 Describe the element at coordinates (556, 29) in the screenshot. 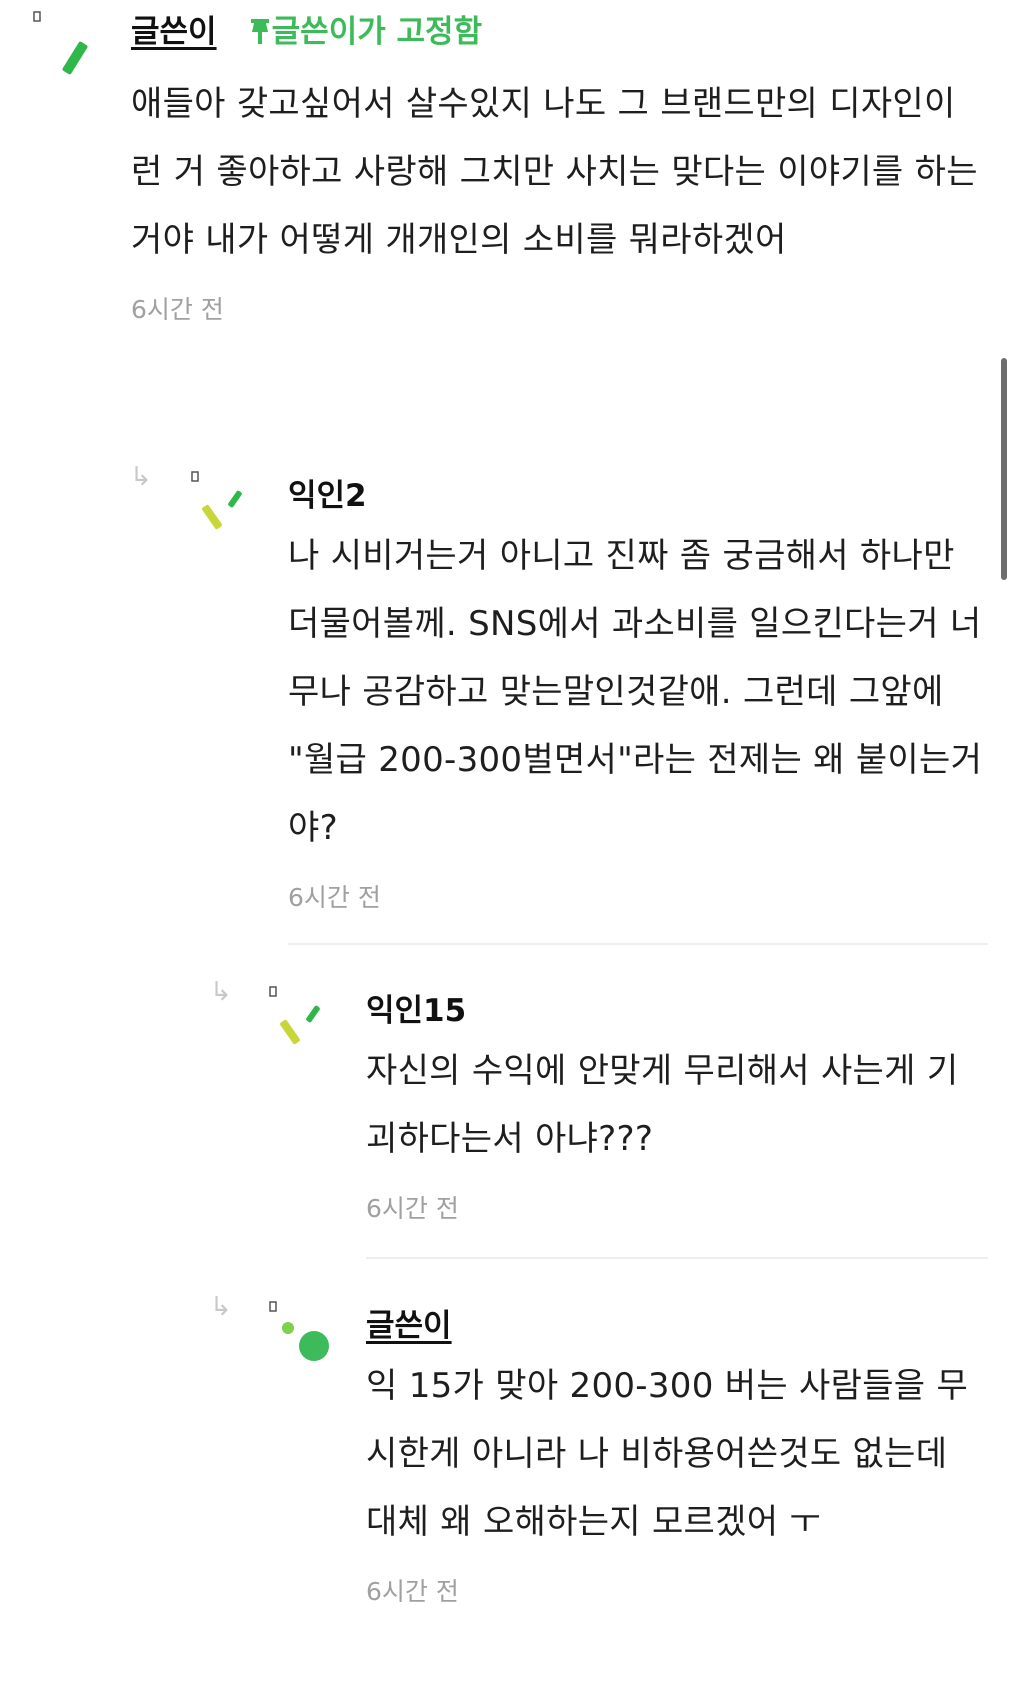

I see `comment-header: 글쓴이 글쓴이가 고정함` at that location.